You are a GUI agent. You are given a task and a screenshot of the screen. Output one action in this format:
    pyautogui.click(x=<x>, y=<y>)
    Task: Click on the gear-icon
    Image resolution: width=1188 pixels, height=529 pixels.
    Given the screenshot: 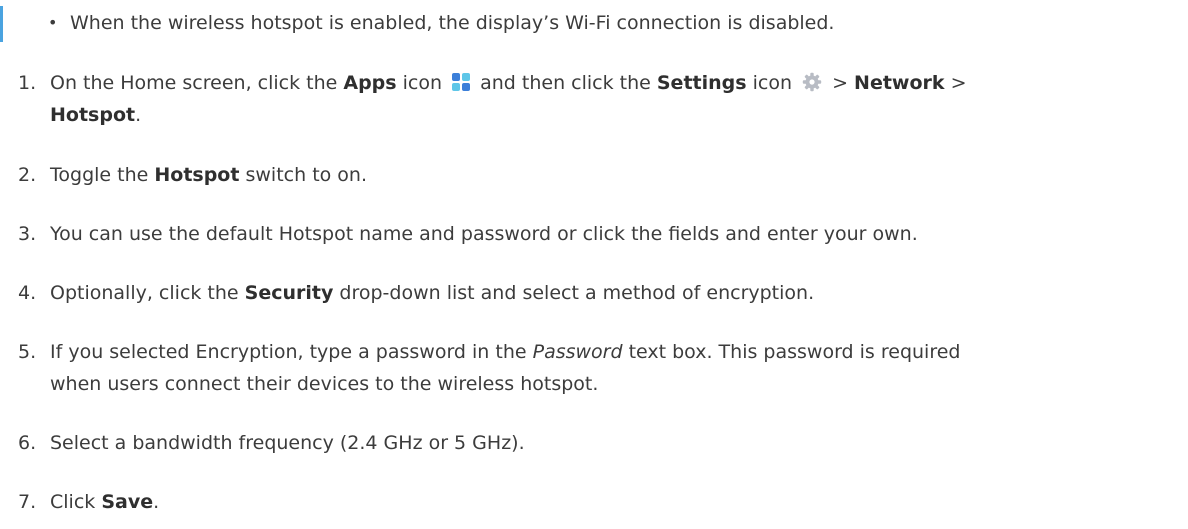 What is the action you would take?
    pyautogui.click(x=812, y=82)
    